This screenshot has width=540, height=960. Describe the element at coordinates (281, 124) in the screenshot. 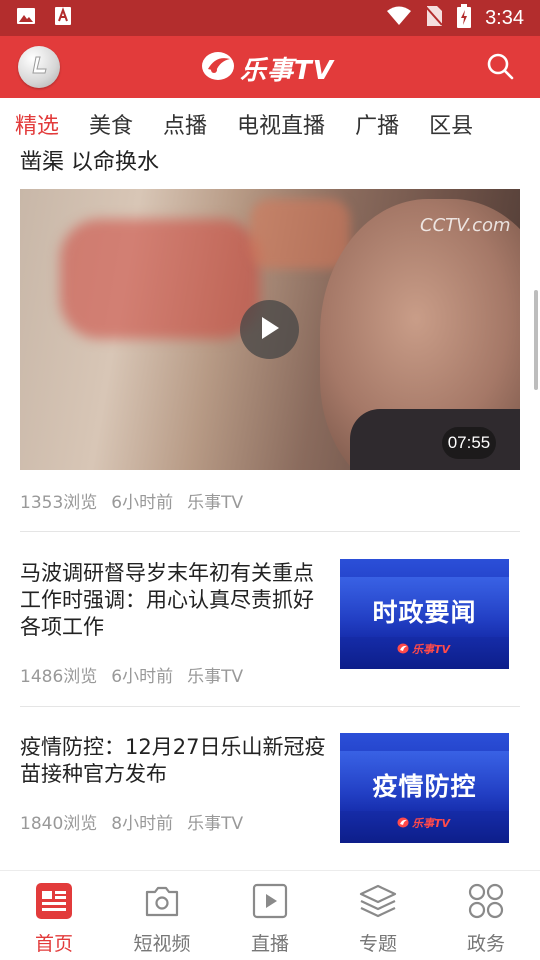

I see `tab-tv-live: 电视直播` at that location.